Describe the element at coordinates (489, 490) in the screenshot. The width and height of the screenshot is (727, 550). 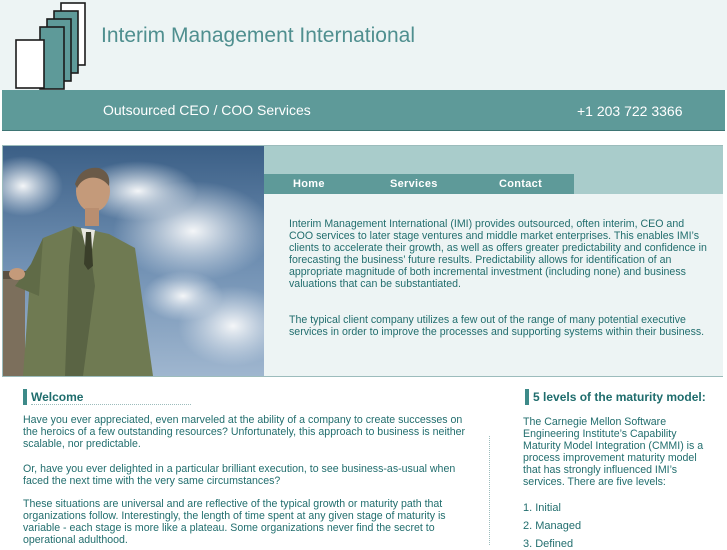
I see `column-divider` at that location.